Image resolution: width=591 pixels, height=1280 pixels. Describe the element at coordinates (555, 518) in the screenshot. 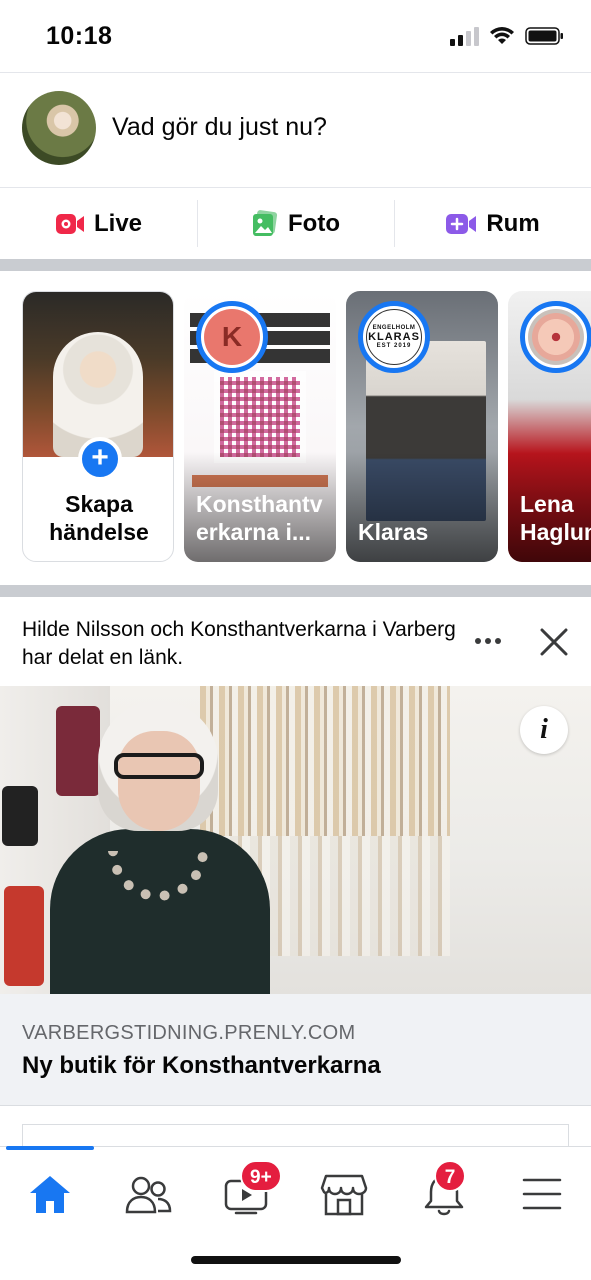

I see `story-name: Lena Haglun` at that location.